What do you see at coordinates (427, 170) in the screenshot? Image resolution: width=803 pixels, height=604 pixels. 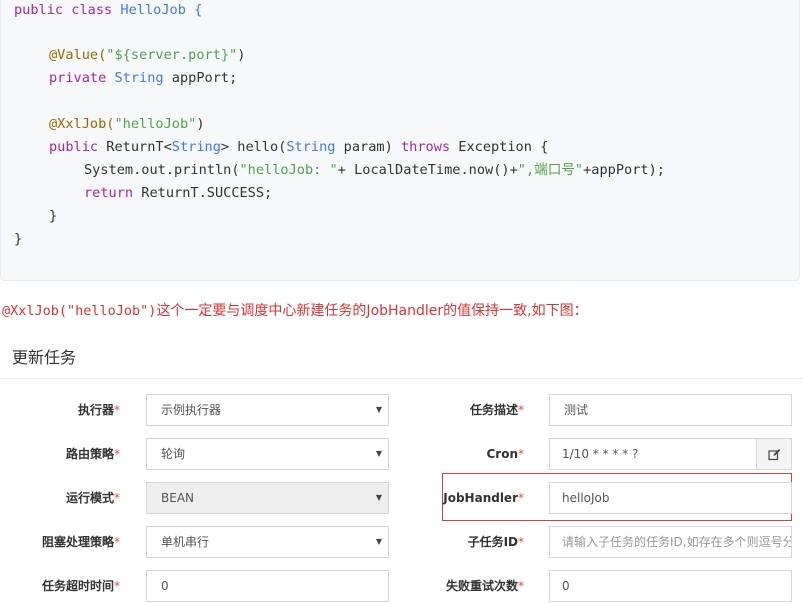 I see `code-text: + LocalDateTime.now()+` at bounding box center [427, 170].